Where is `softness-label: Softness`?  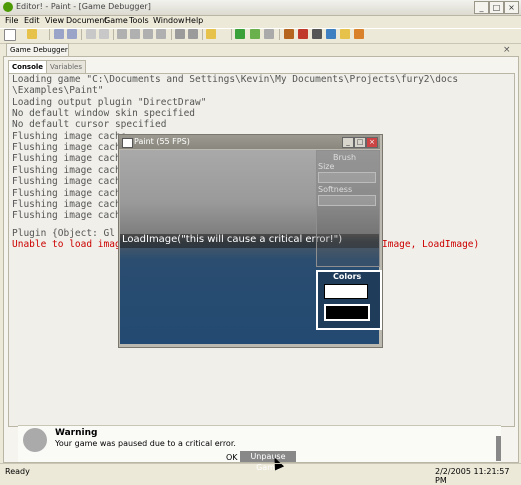 softness-label: Softness is located at coordinates (335, 189).